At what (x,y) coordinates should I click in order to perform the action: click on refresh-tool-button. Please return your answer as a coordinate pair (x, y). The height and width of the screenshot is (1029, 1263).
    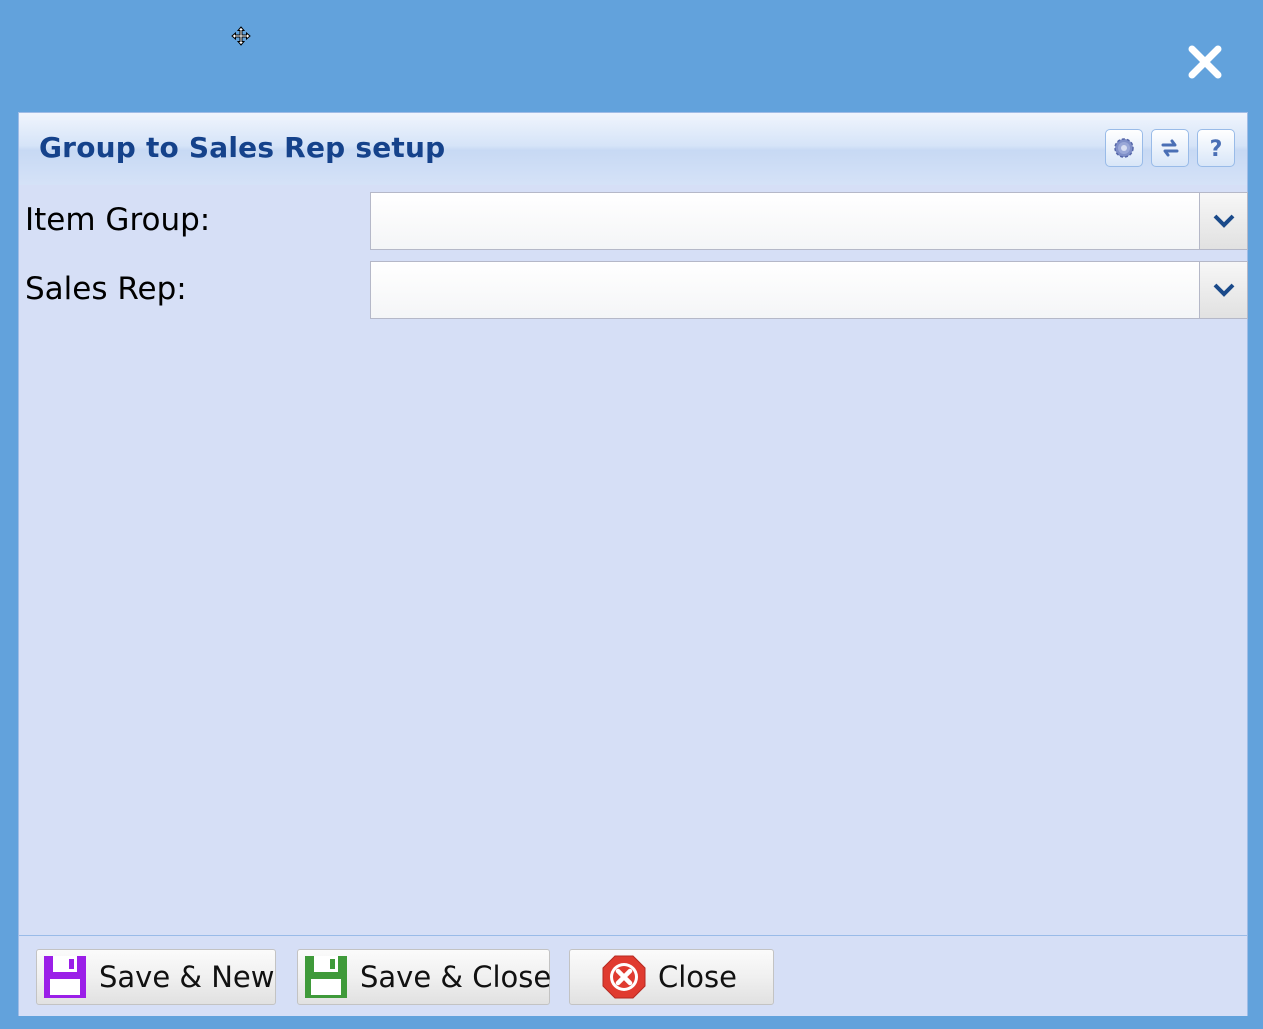
    Looking at the image, I should click on (1170, 148).